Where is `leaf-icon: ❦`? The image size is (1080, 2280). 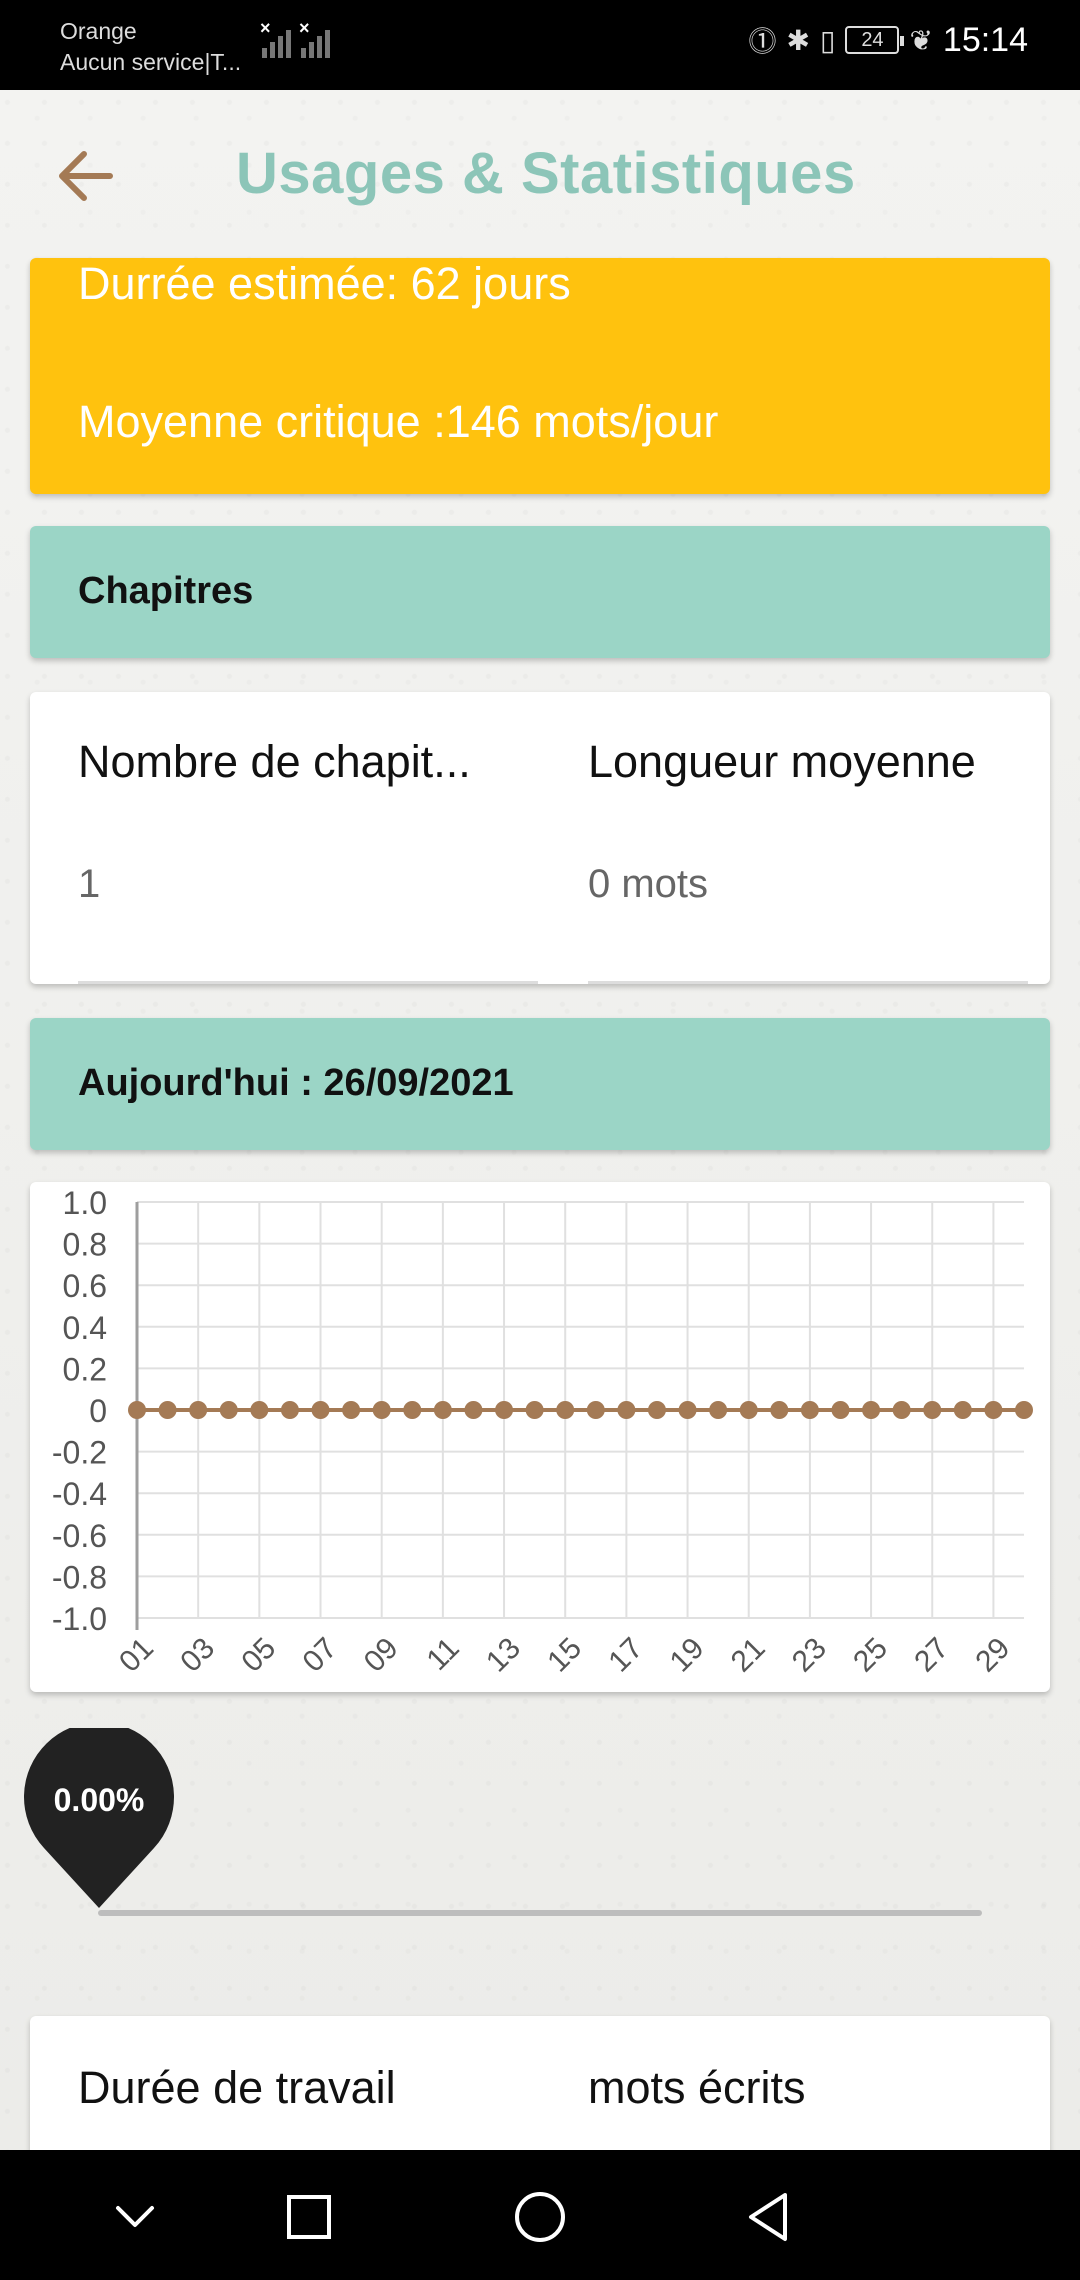
leaf-icon: ❦ is located at coordinates (921, 40).